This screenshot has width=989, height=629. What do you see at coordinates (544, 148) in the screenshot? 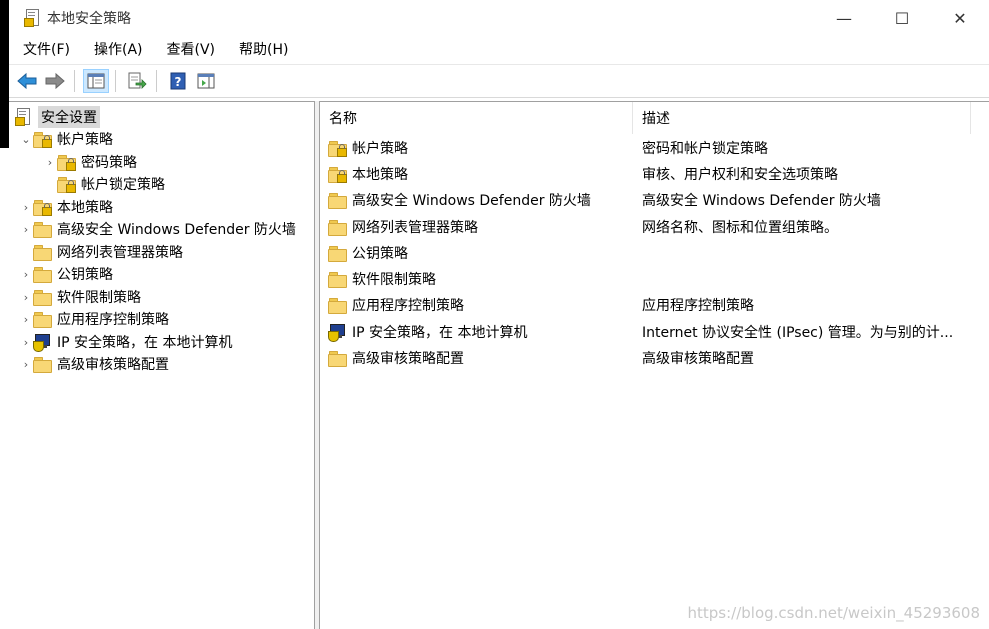
I see `list-item: 帐户策略 密码和帐户锁定策略` at bounding box center [544, 148].